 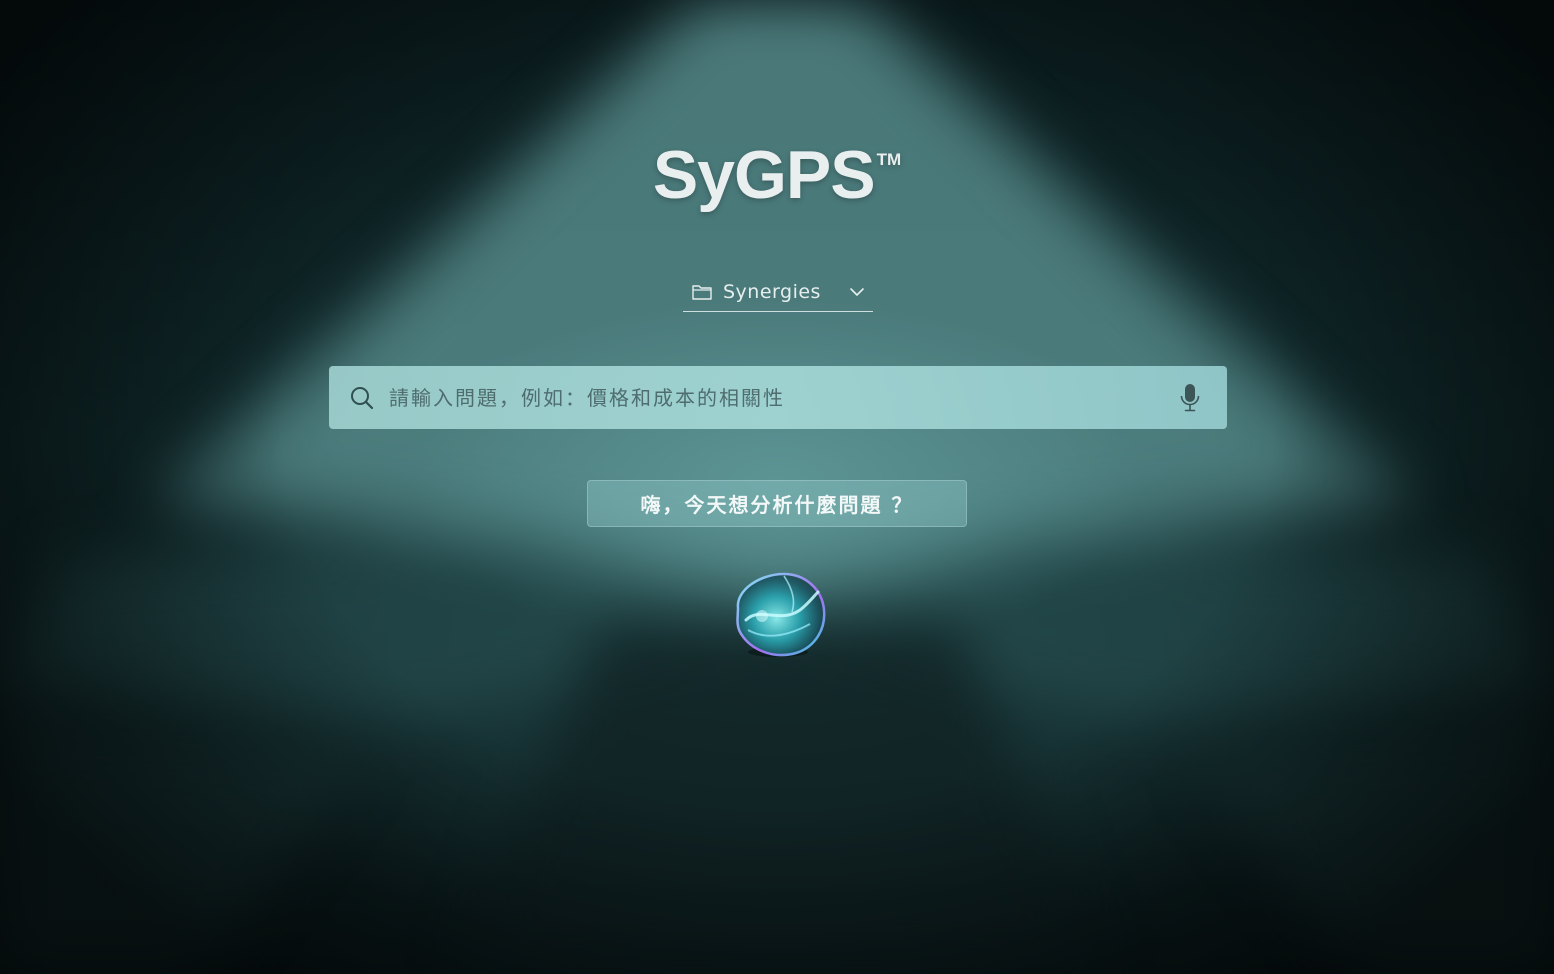 What do you see at coordinates (362, 398) in the screenshot?
I see `search-icon` at bounding box center [362, 398].